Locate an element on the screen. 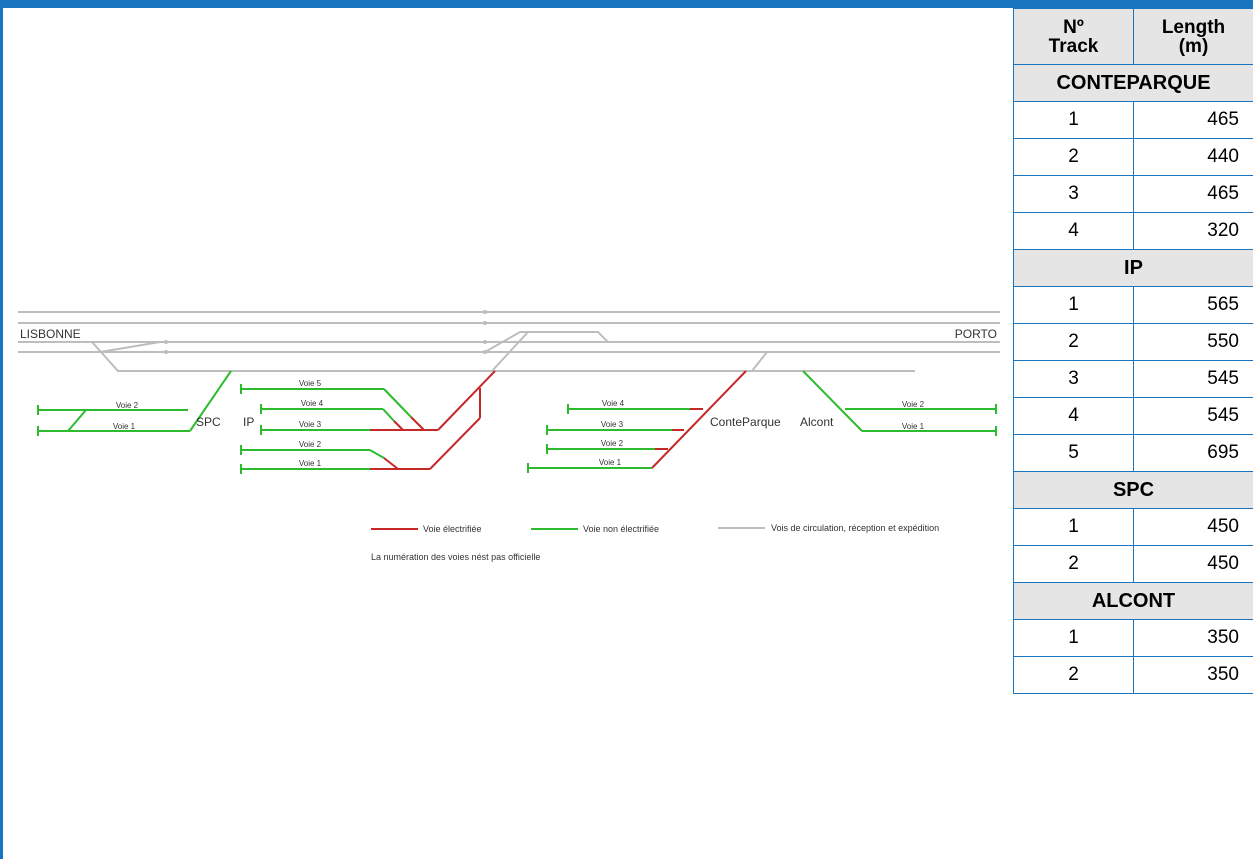 The height and width of the screenshot is (859, 1253). length-cell: 695 is located at coordinates (1193, 453).